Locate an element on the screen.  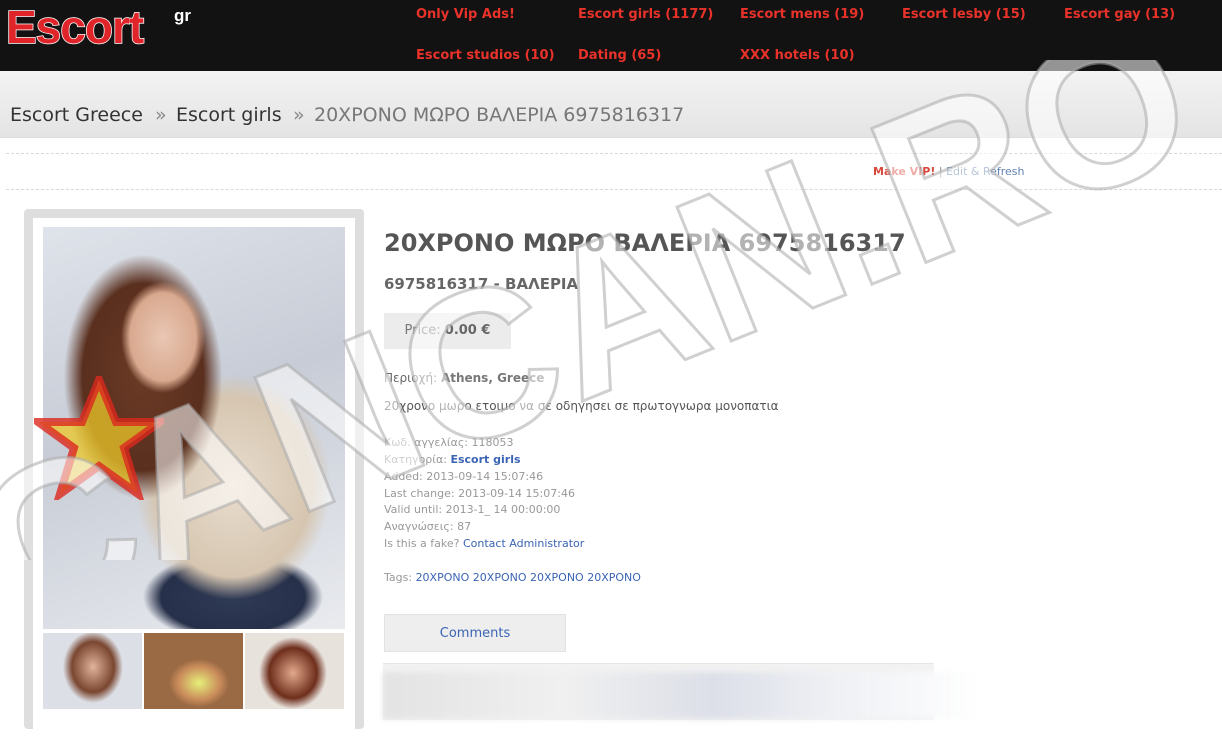
tags-row: Tags: 20ΧΡΟΝΟ 20ΧΡΟΝΟ 20ΧΡΟΝΟ 20ΧΡΟΝΟ is located at coordinates (512, 577).